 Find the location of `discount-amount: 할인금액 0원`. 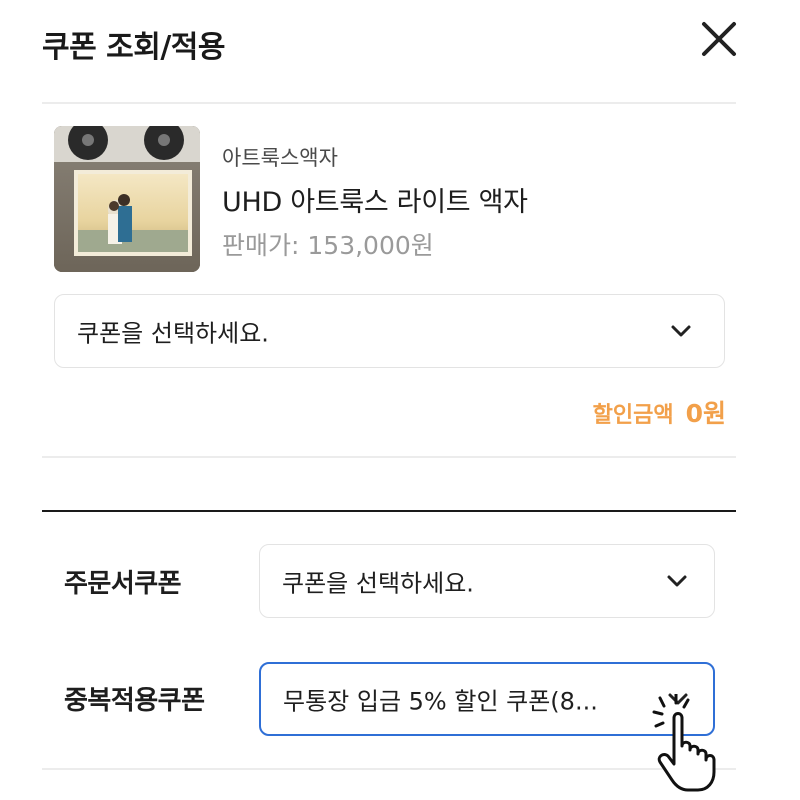

discount-amount: 할인금액 0원 is located at coordinates (659, 412).